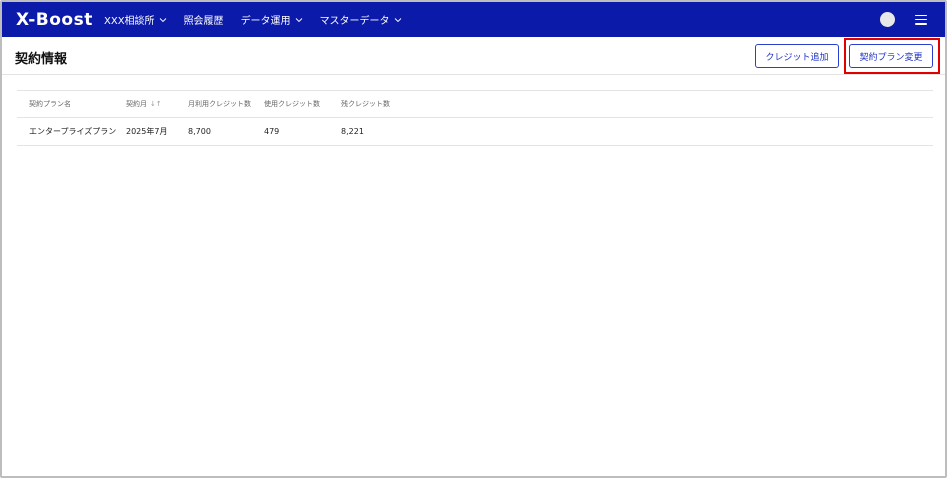 Image resolution: width=947 pixels, height=478 pixels. What do you see at coordinates (473, 19) in the screenshot?
I see `top-navbar: X-Boost XXX相談所 照会履歴 データ運用 マスターデータ` at bounding box center [473, 19].